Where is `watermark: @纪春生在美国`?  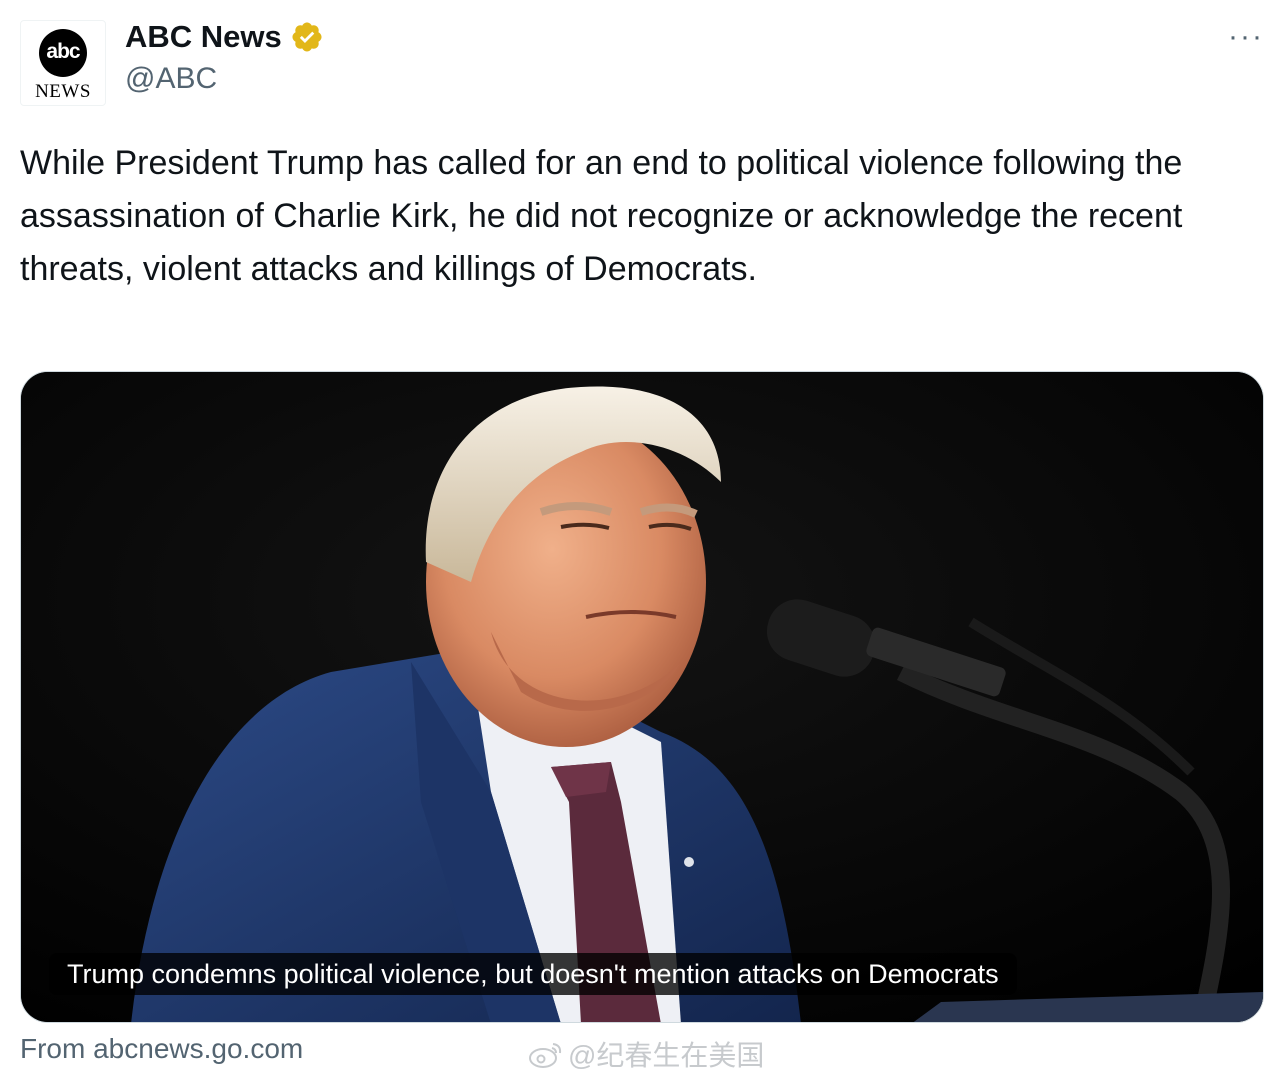
watermark: @纪春生在美国 is located at coordinates (646, 1054).